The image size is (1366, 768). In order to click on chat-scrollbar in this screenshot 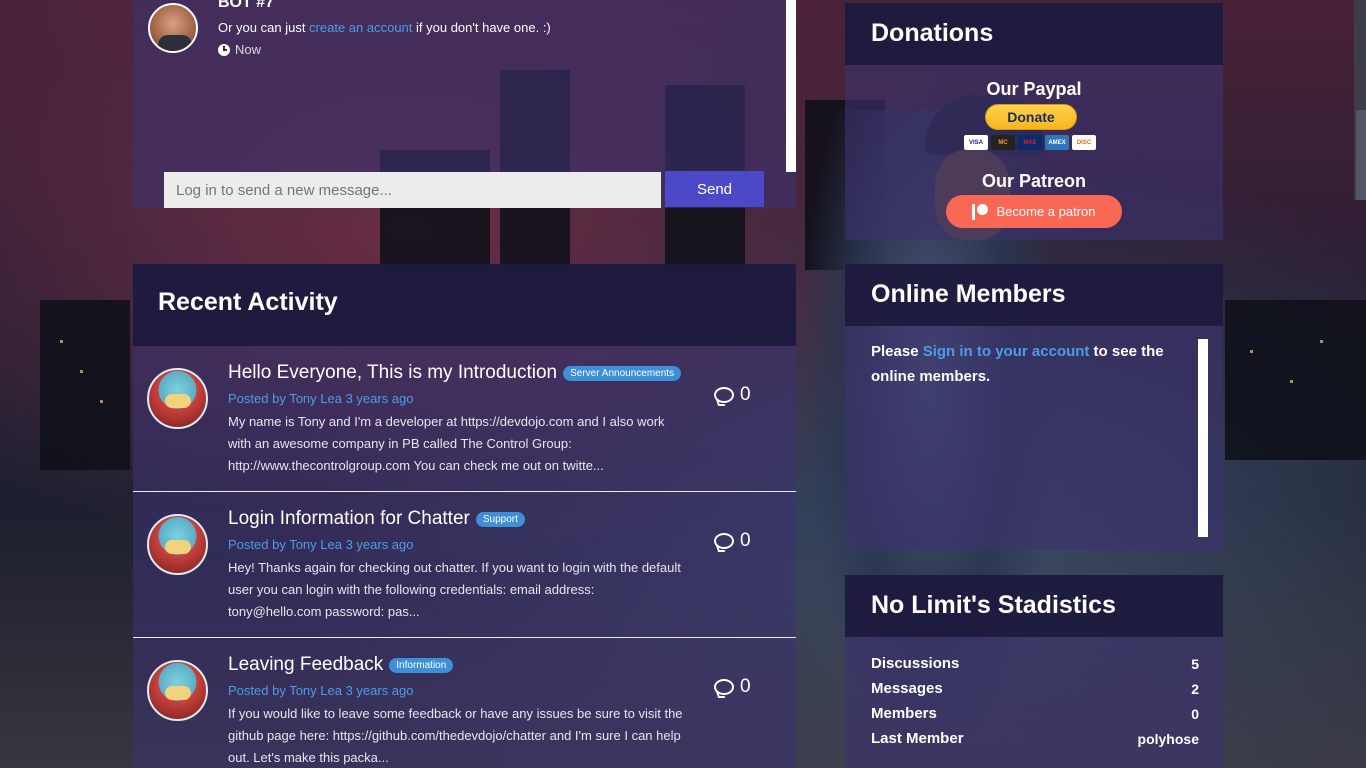, I will do `click(791, 86)`.